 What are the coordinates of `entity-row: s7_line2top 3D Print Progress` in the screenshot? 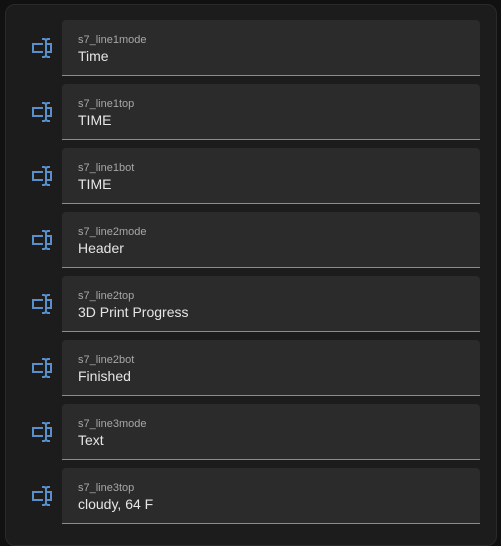 It's located at (251, 304).